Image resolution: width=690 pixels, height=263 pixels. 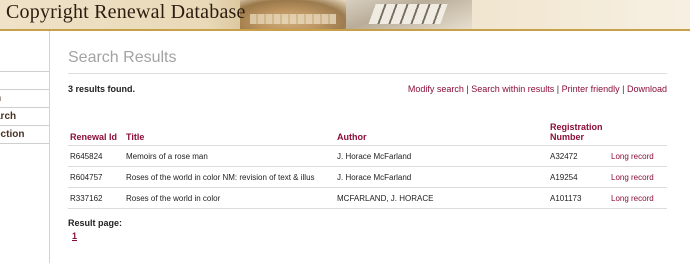 I want to click on results-count: 3 results found., so click(x=102, y=89).